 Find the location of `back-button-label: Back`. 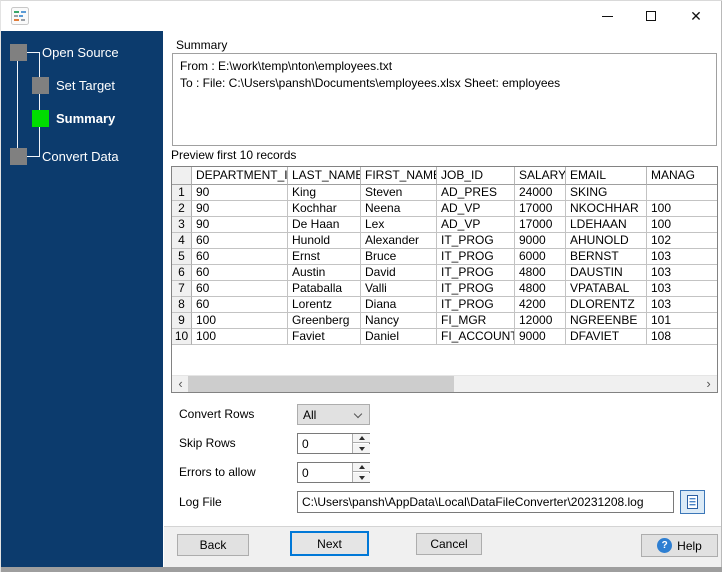

back-button-label: Back is located at coordinates (213, 545).